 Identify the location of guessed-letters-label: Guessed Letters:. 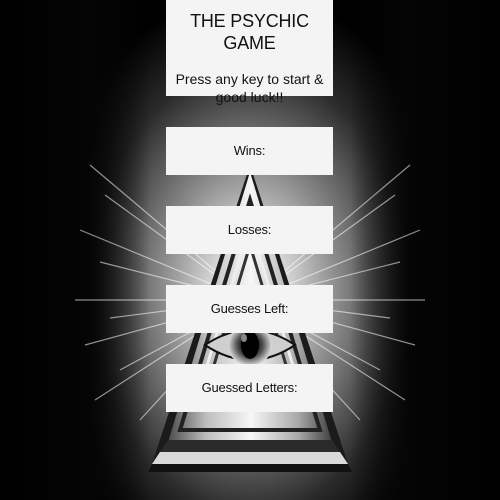
(249, 387).